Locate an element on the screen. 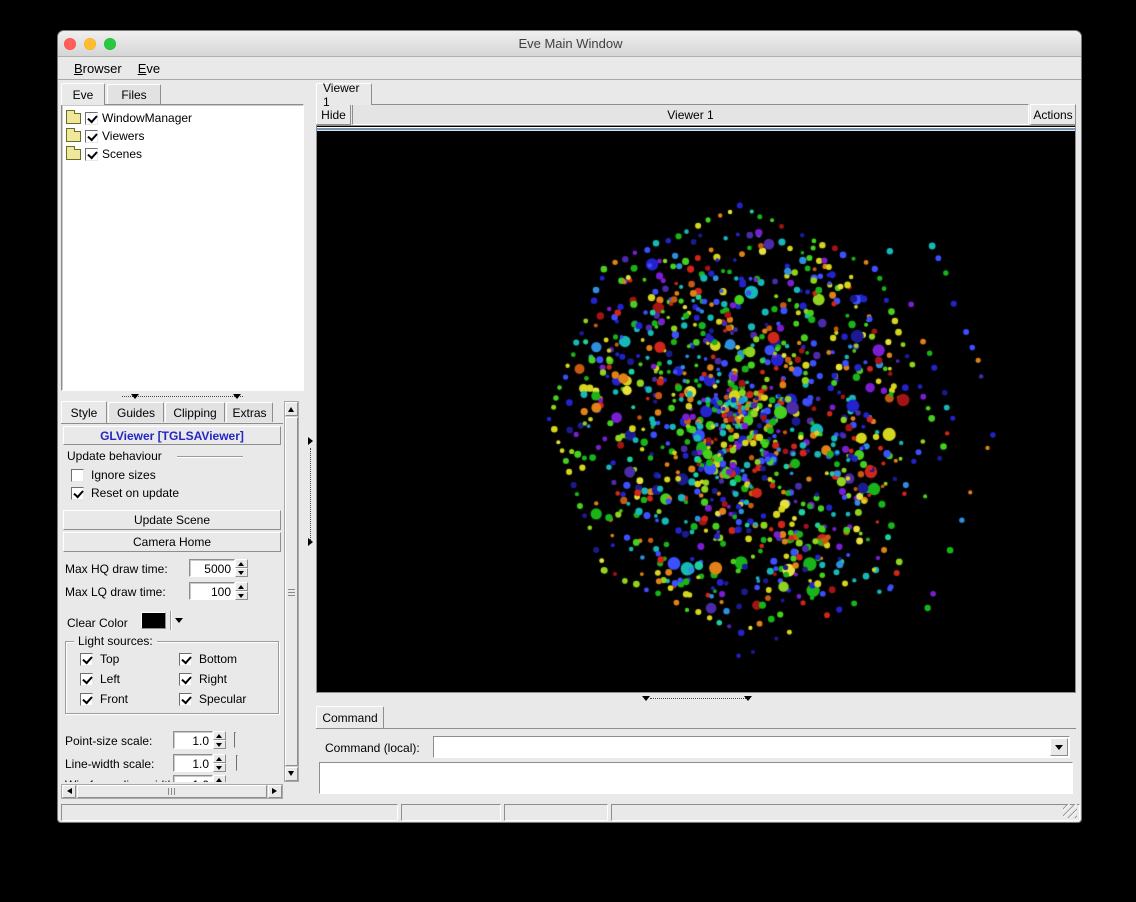 The height and width of the screenshot is (902, 1136). clear-color-dropdown-icon is located at coordinates (179, 620).